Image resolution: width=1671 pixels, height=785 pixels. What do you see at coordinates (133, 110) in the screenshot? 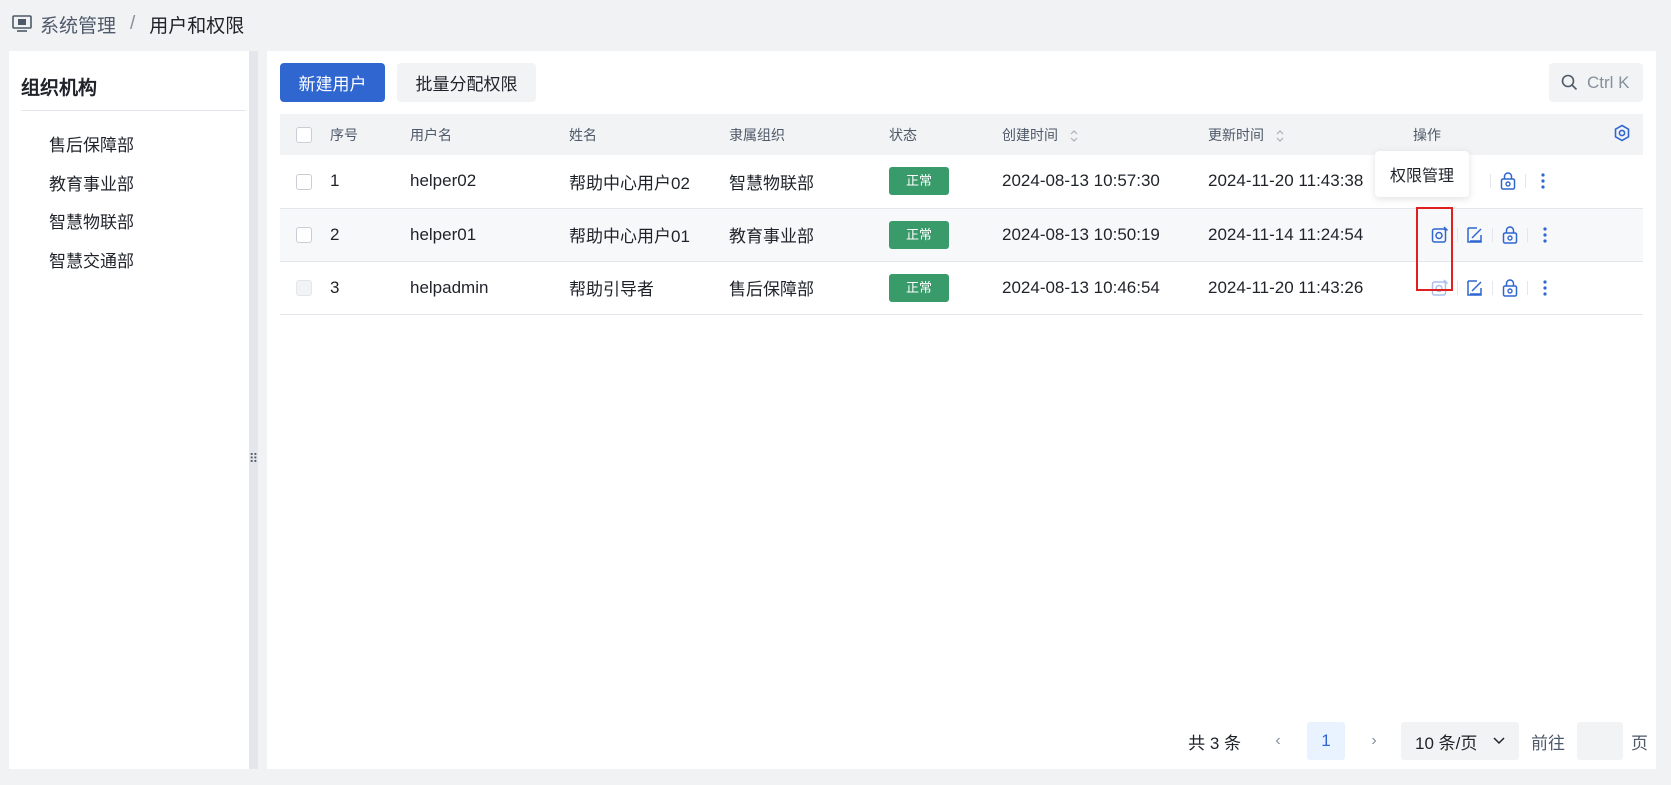
I see `sidebar-divider` at bounding box center [133, 110].